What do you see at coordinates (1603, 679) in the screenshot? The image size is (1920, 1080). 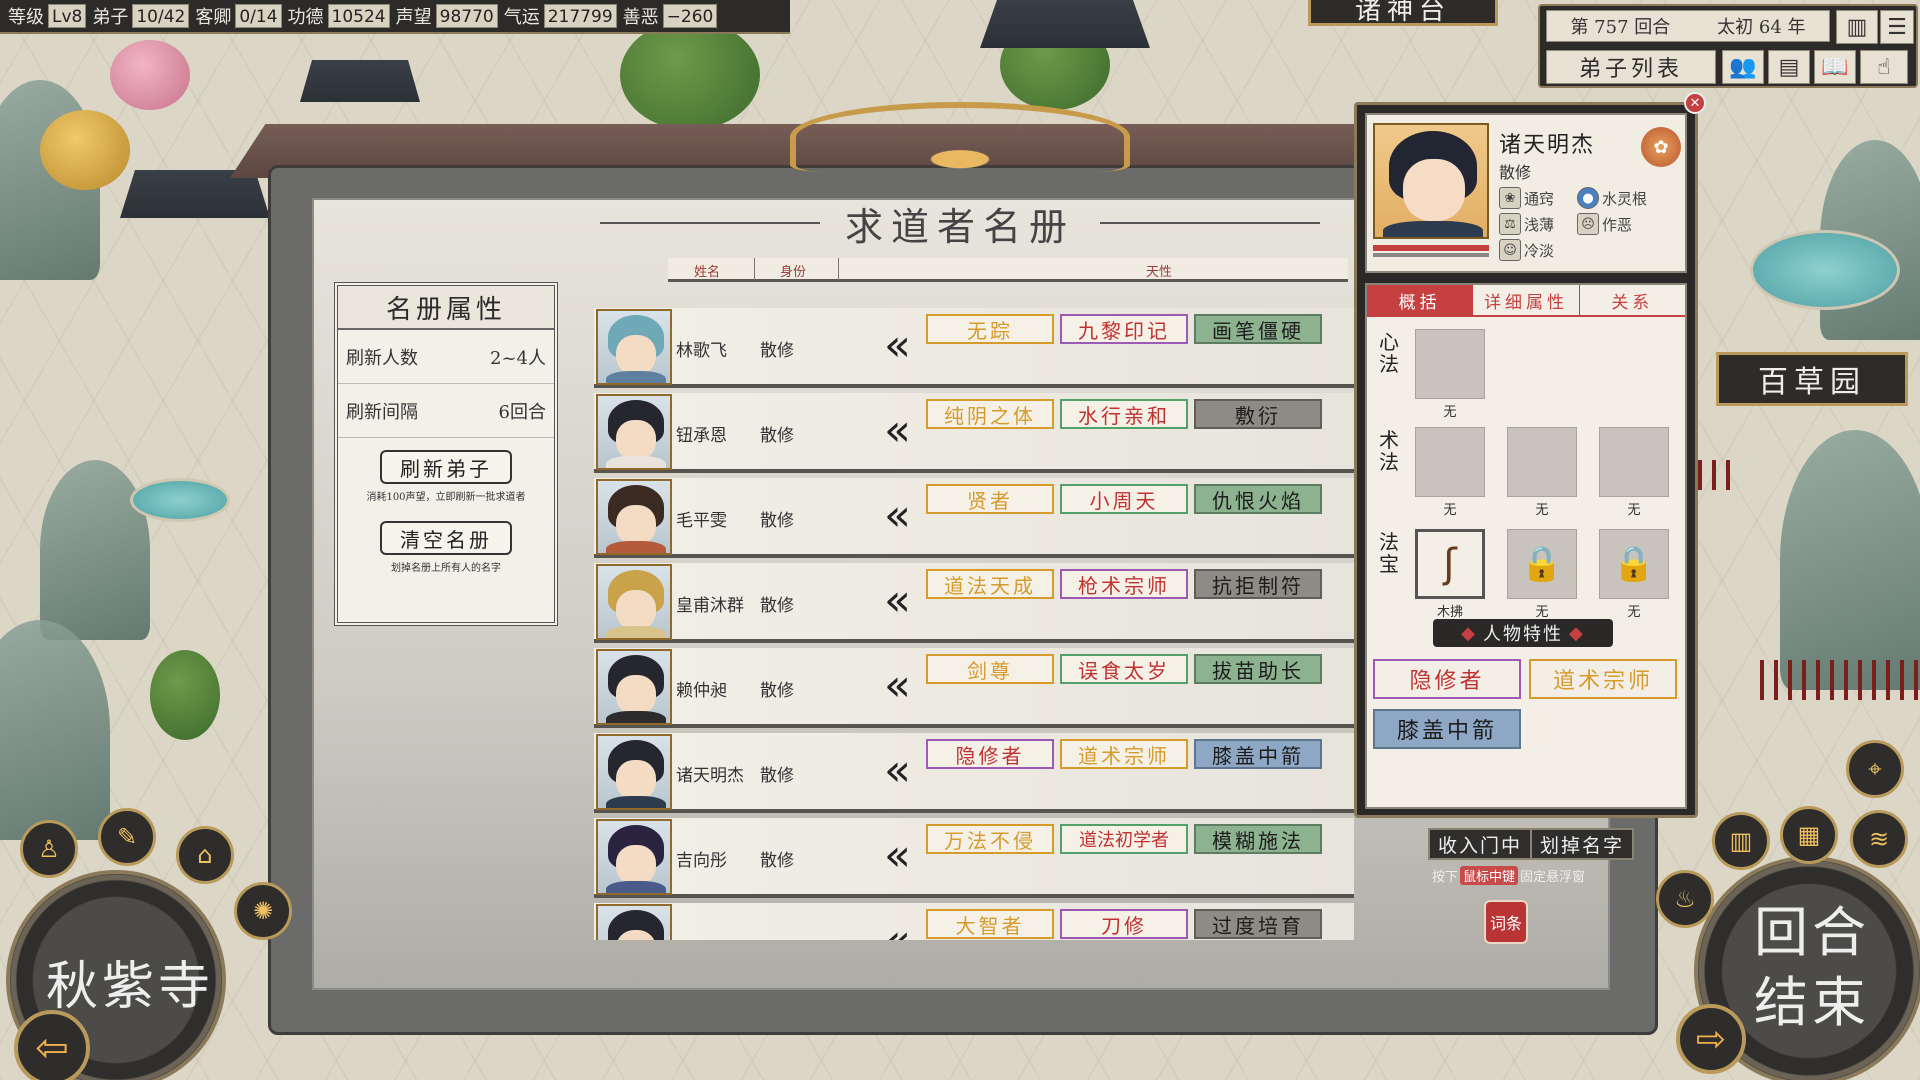 I see `character-trait: 道术宗师` at bounding box center [1603, 679].